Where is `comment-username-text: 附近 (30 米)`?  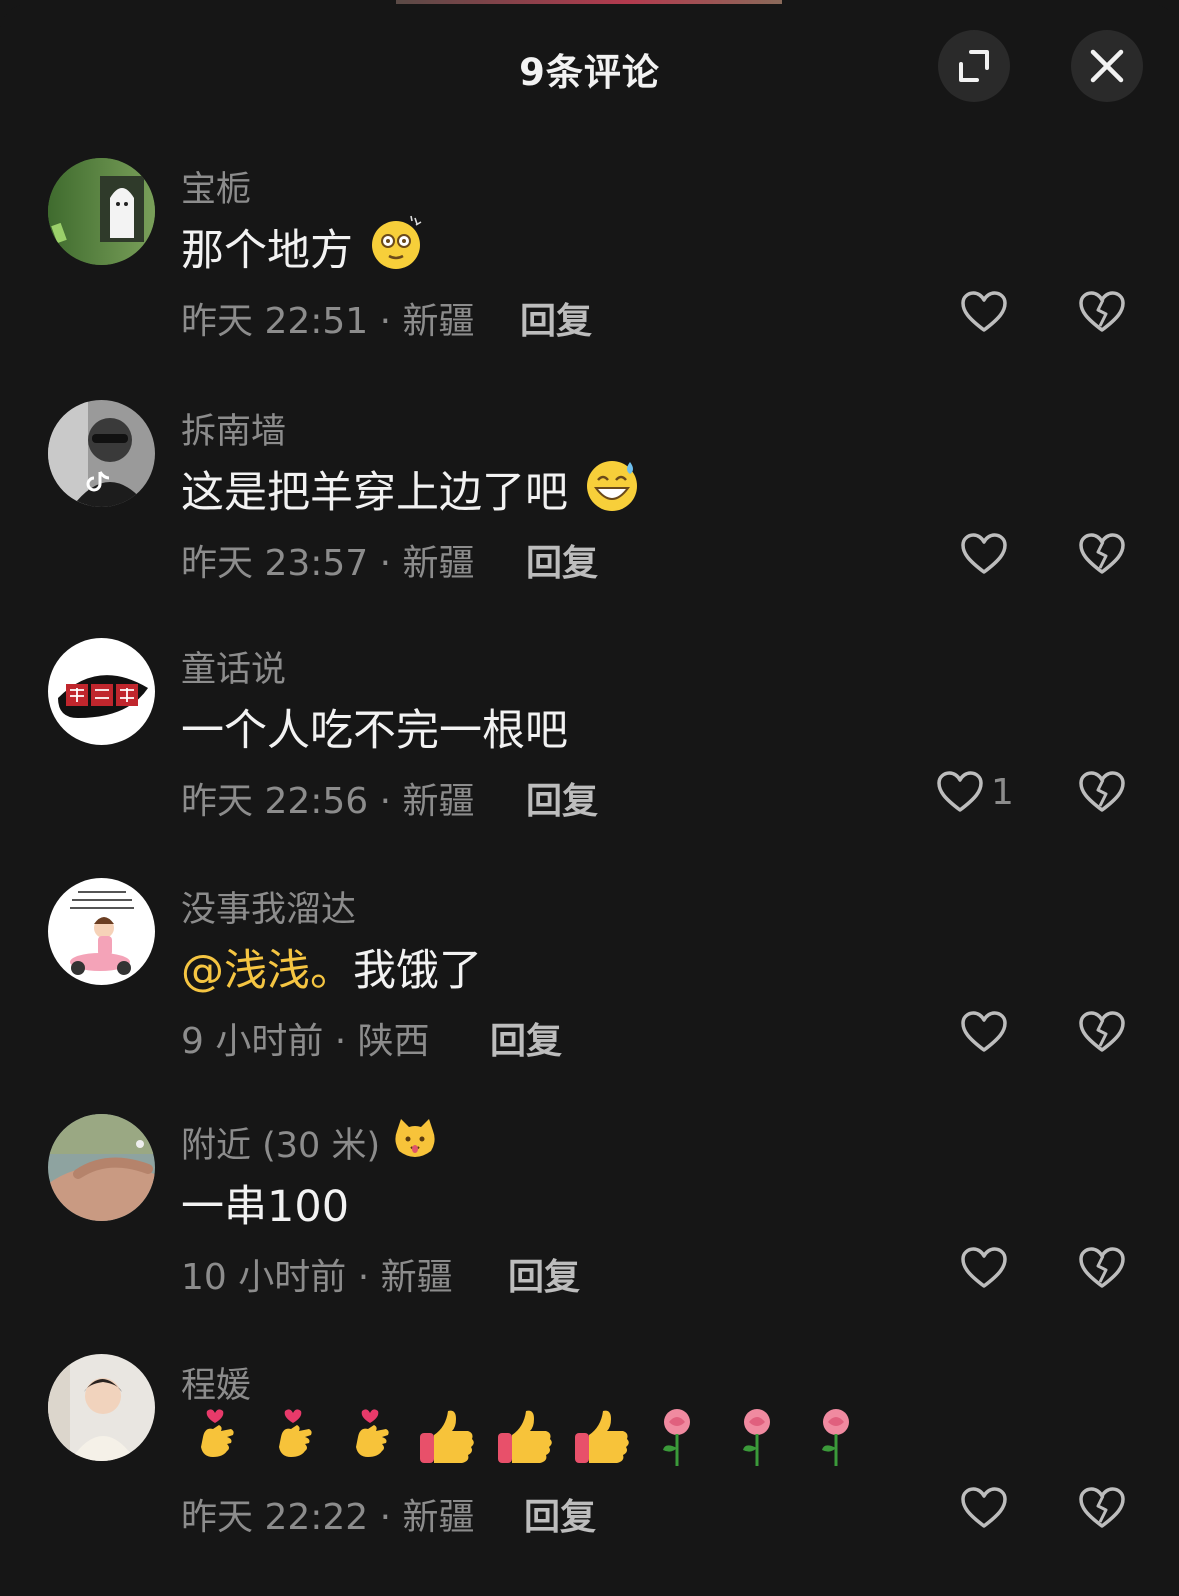 comment-username-text: 附近 (30 米) is located at coordinates (281, 1146).